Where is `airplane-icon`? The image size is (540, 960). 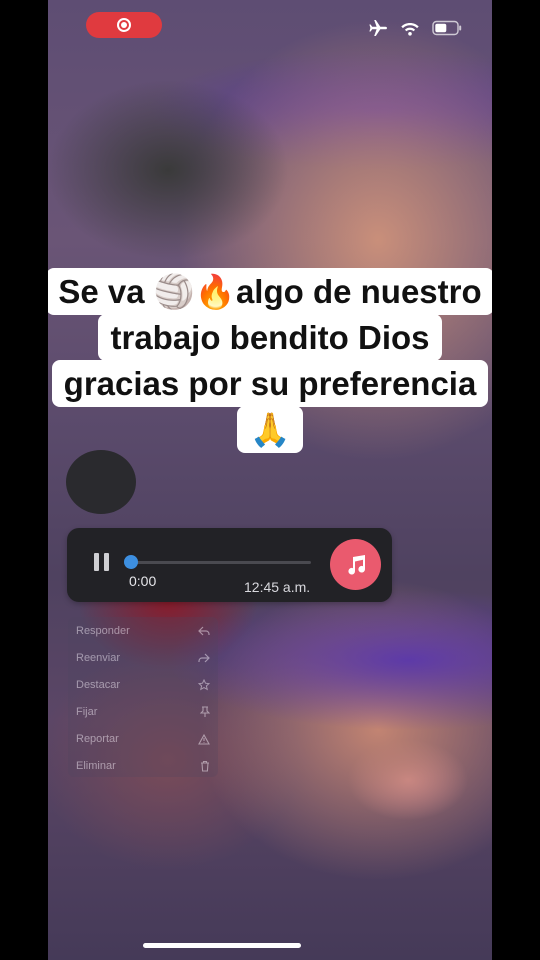 airplane-icon is located at coordinates (378, 28).